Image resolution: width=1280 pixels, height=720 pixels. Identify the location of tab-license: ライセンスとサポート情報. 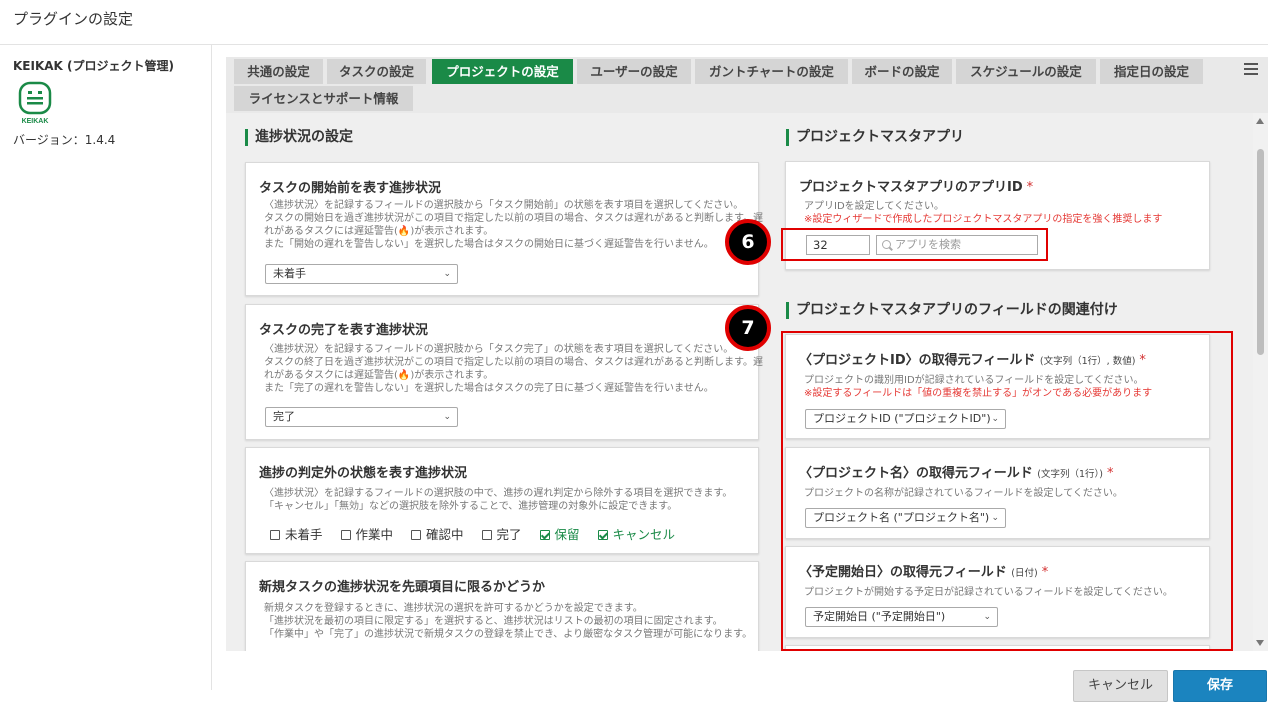
(323, 98).